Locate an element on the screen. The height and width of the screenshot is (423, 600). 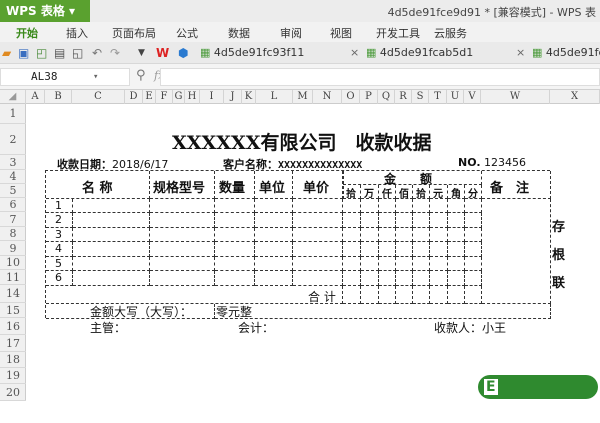
col-header: P is located at coordinates (369, 97).